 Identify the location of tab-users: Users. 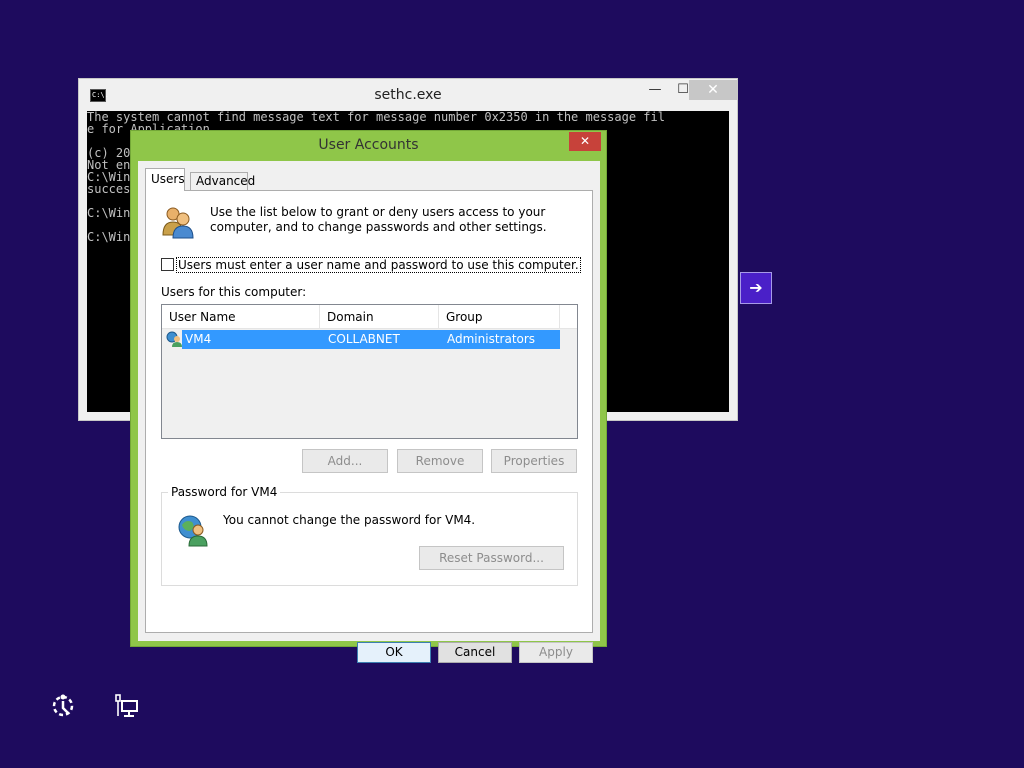
(165, 179).